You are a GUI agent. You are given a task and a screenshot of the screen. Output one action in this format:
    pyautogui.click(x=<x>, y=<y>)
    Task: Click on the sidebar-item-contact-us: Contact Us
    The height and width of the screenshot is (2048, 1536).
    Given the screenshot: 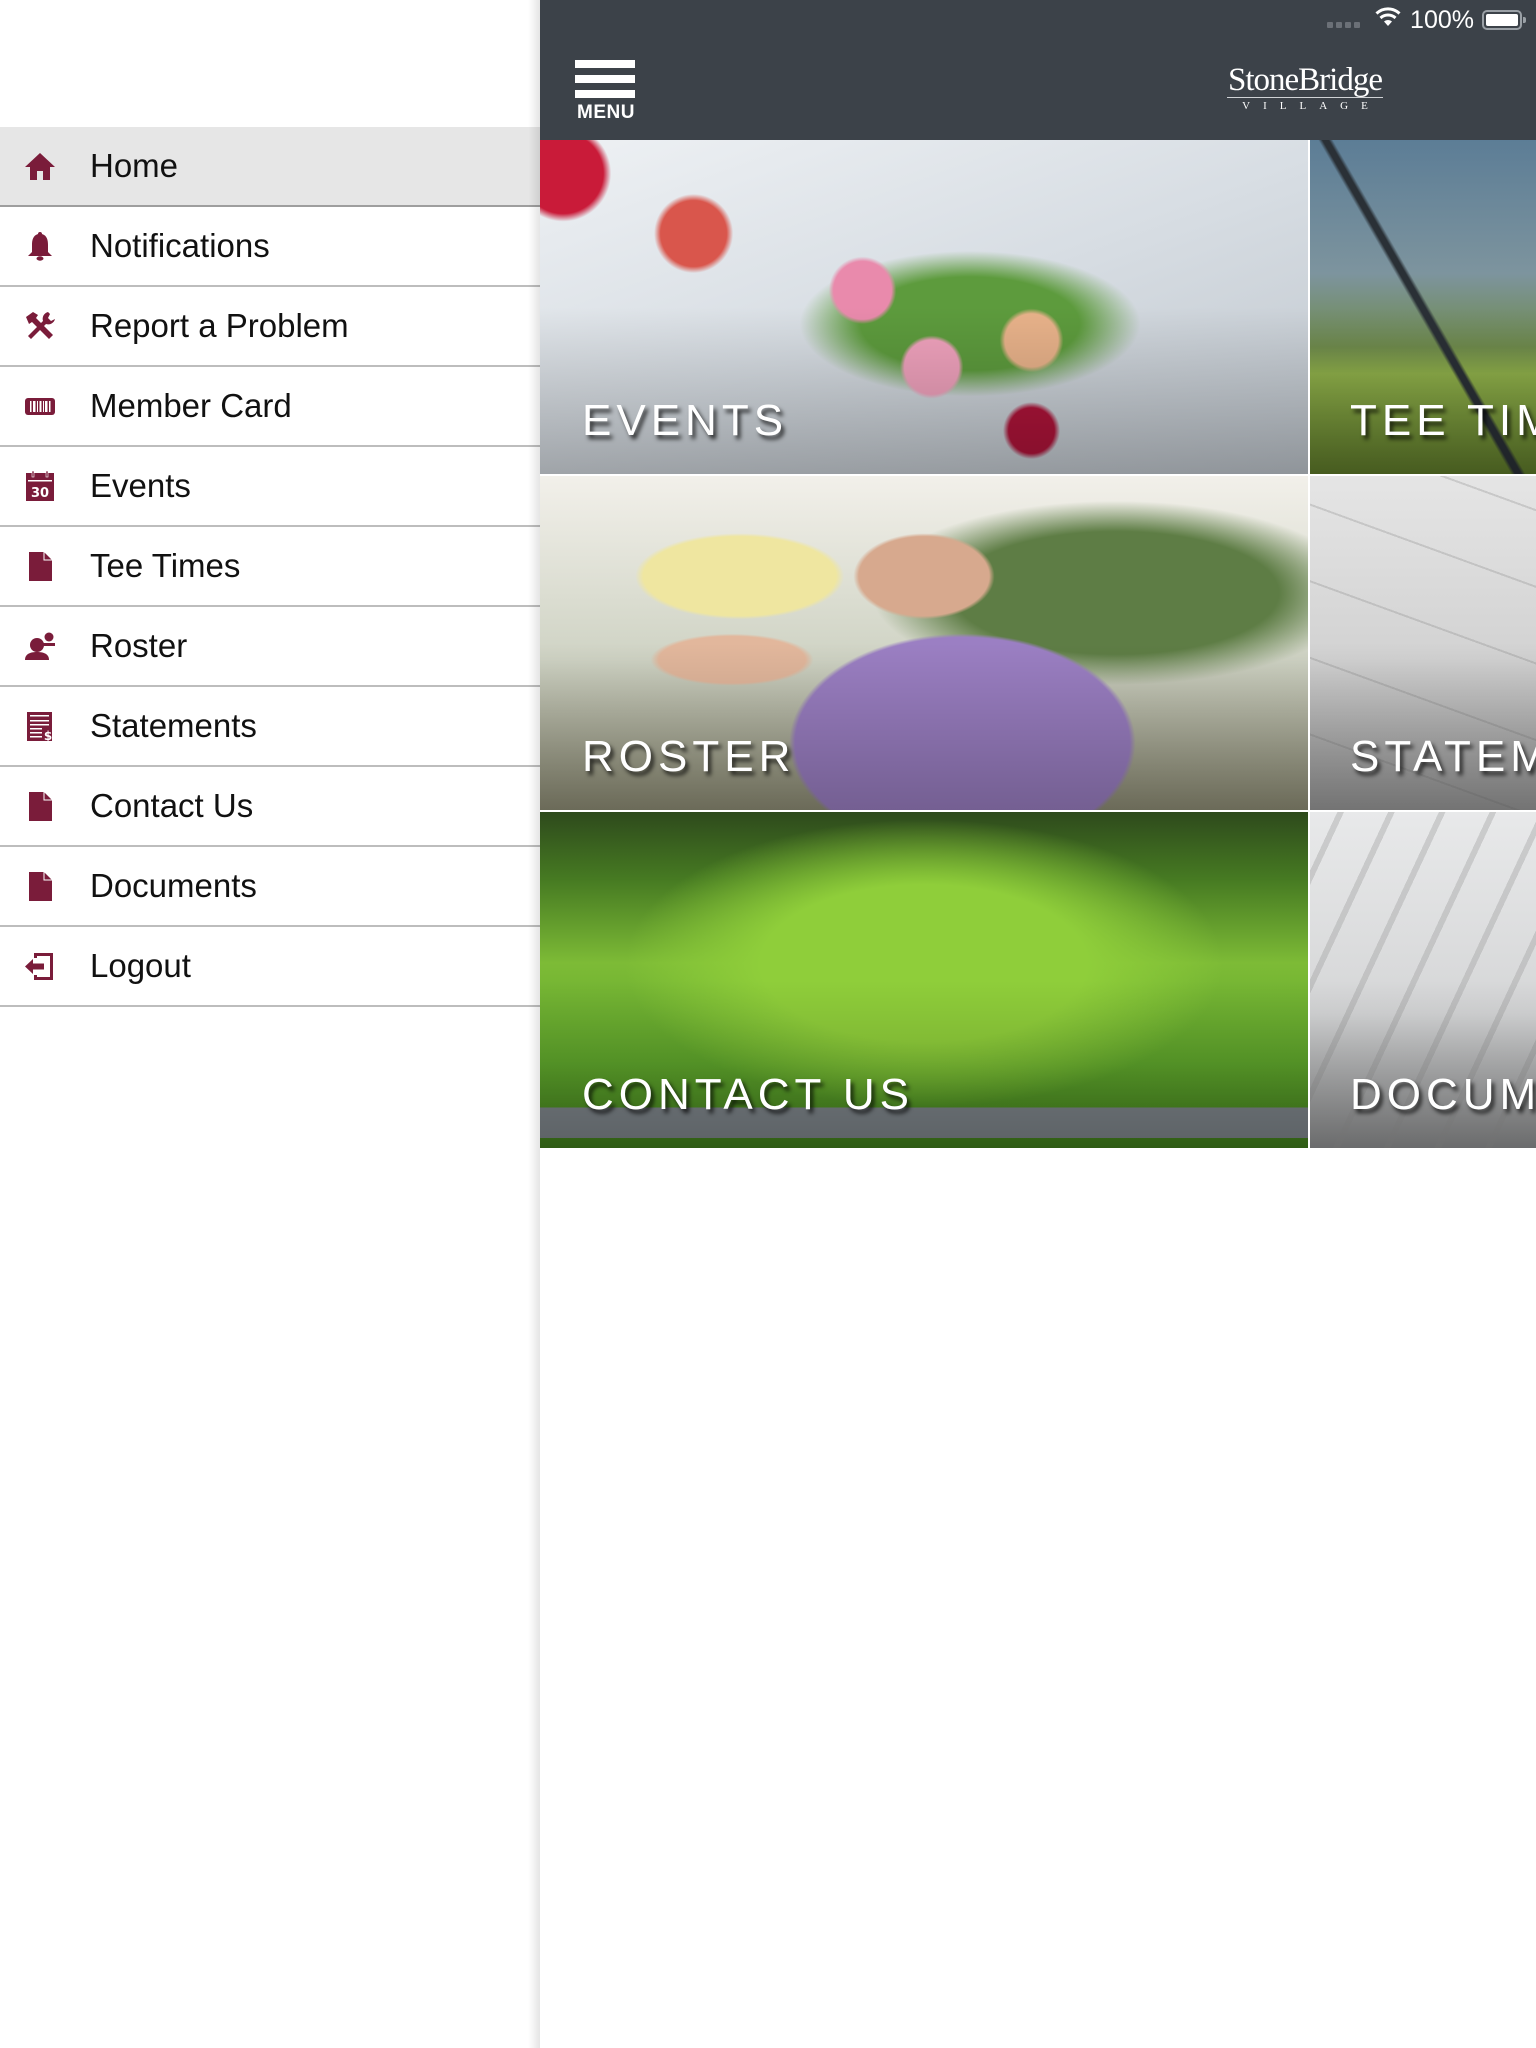 What is the action you would take?
    pyautogui.click(x=270, y=807)
    